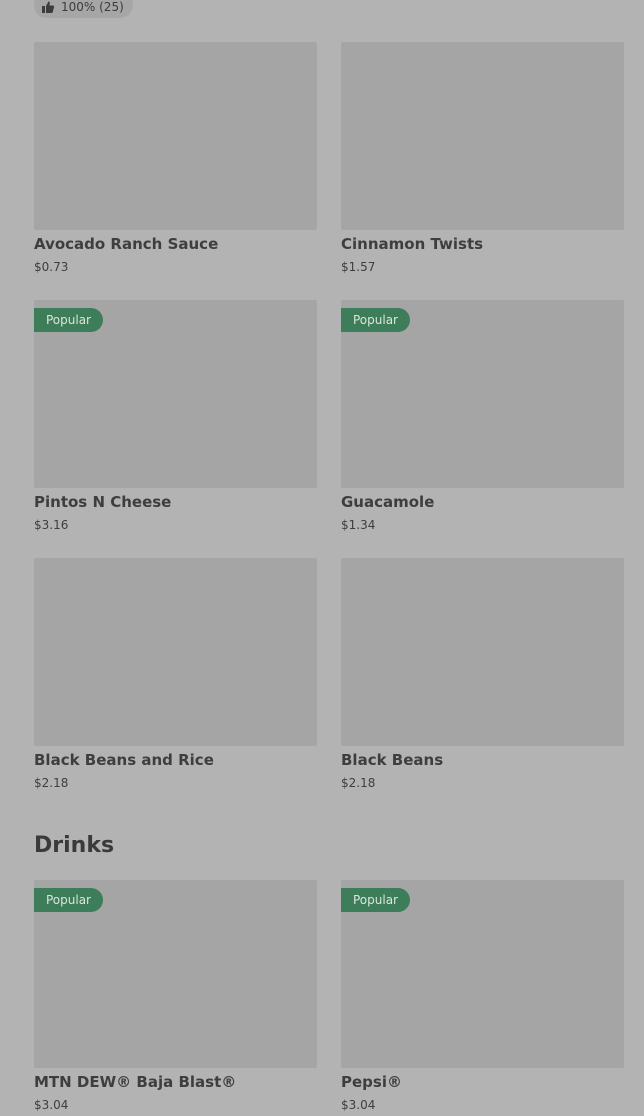 The height and width of the screenshot is (1116, 644). Describe the element at coordinates (371, 1082) in the screenshot. I see `item-name: Pepsi®` at that location.